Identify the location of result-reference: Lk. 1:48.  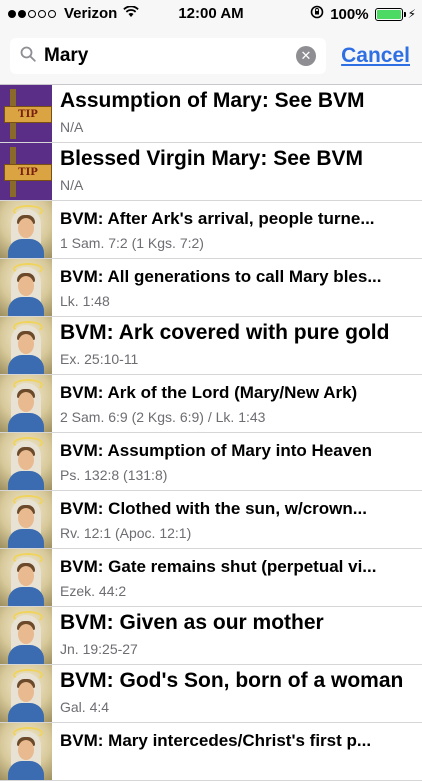
(85, 301).